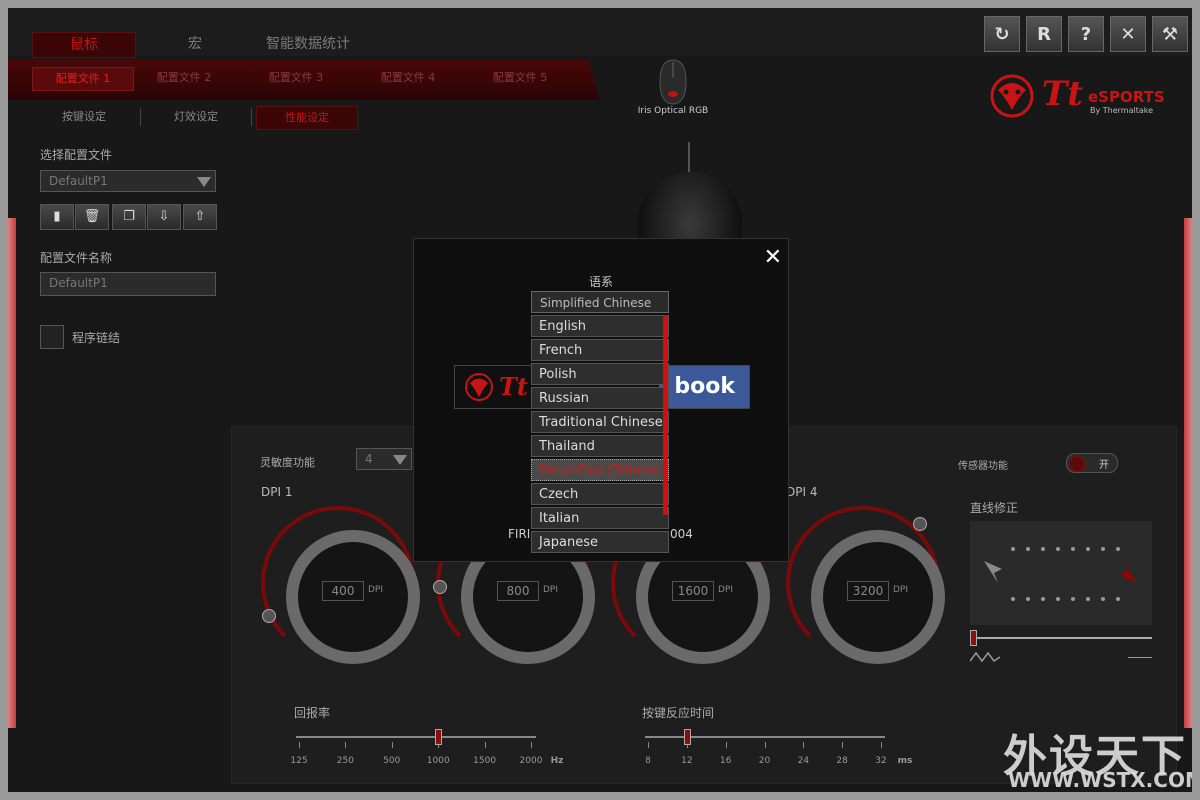 This screenshot has height=800, width=1200. What do you see at coordinates (687, 737) in the screenshot?
I see `debounce-thumb` at bounding box center [687, 737].